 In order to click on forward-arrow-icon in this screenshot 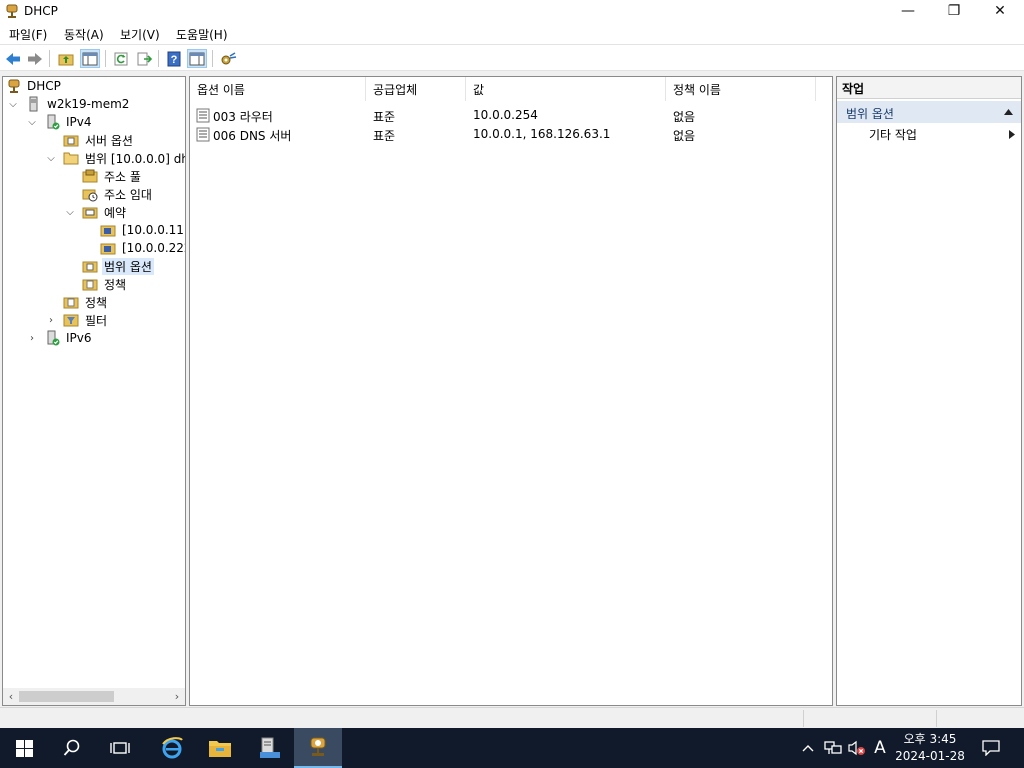, I will do `click(35, 58)`.